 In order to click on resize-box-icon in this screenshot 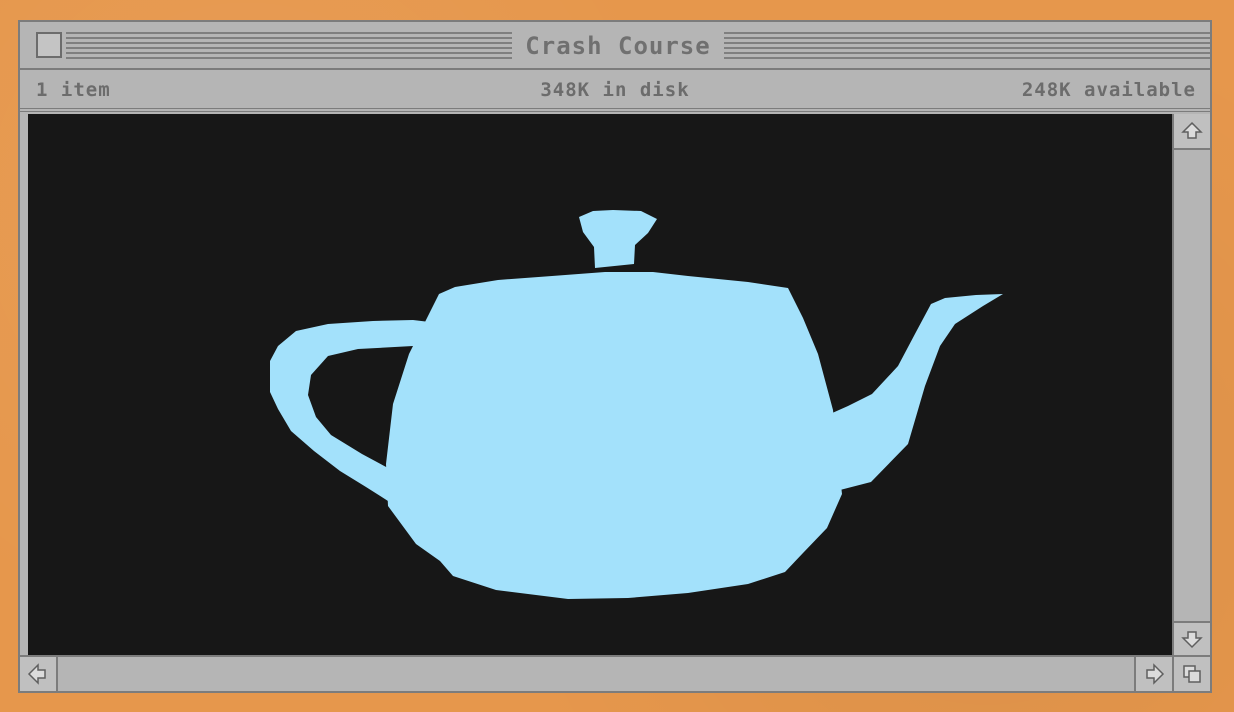, I will do `click(1191, 674)`.